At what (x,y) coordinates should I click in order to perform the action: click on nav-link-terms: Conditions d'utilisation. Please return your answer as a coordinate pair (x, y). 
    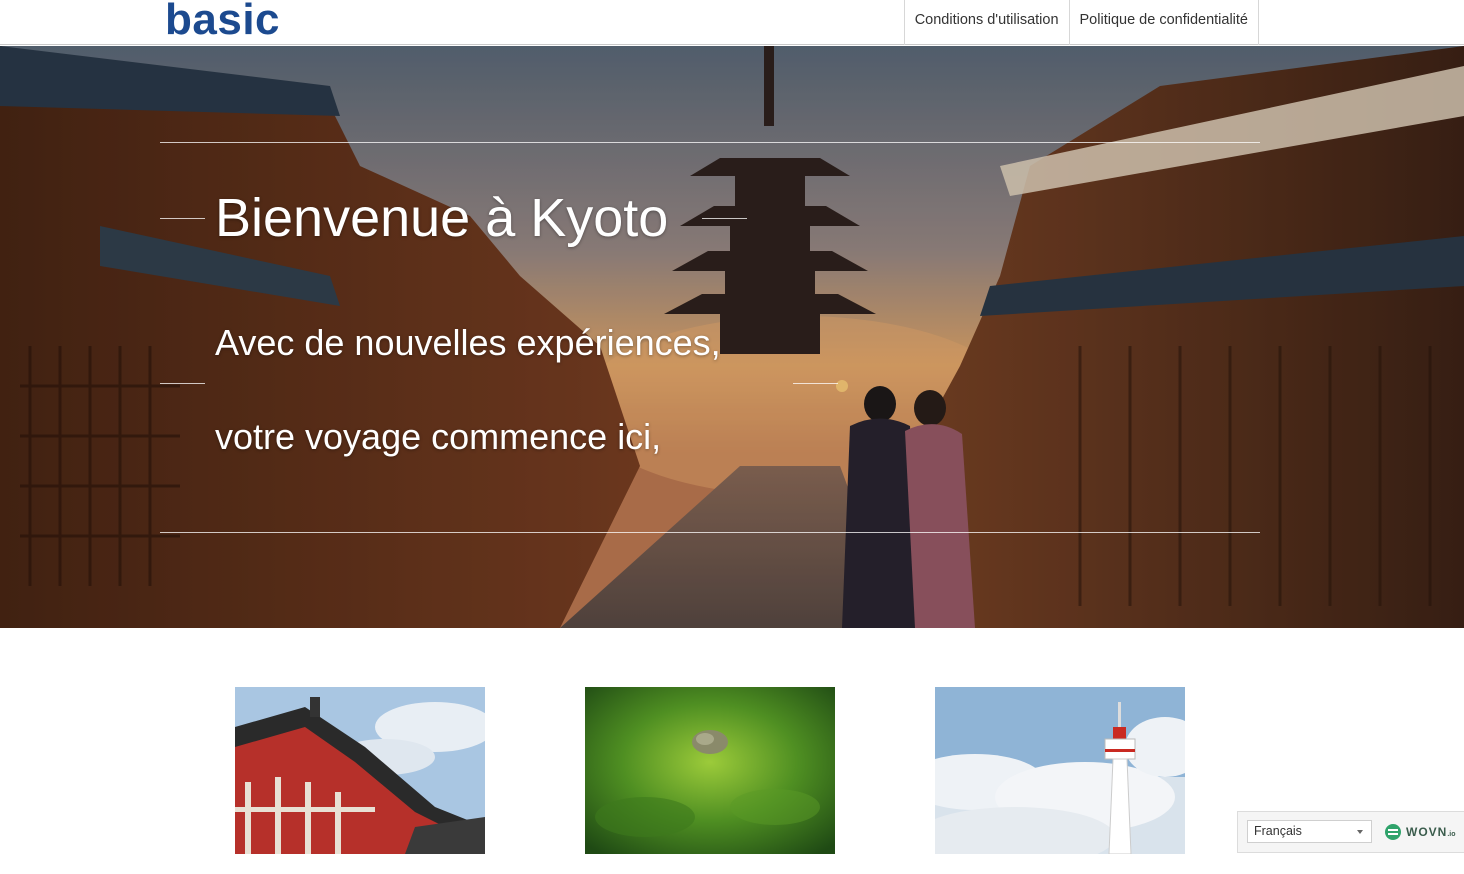
    Looking at the image, I should click on (986, 22).